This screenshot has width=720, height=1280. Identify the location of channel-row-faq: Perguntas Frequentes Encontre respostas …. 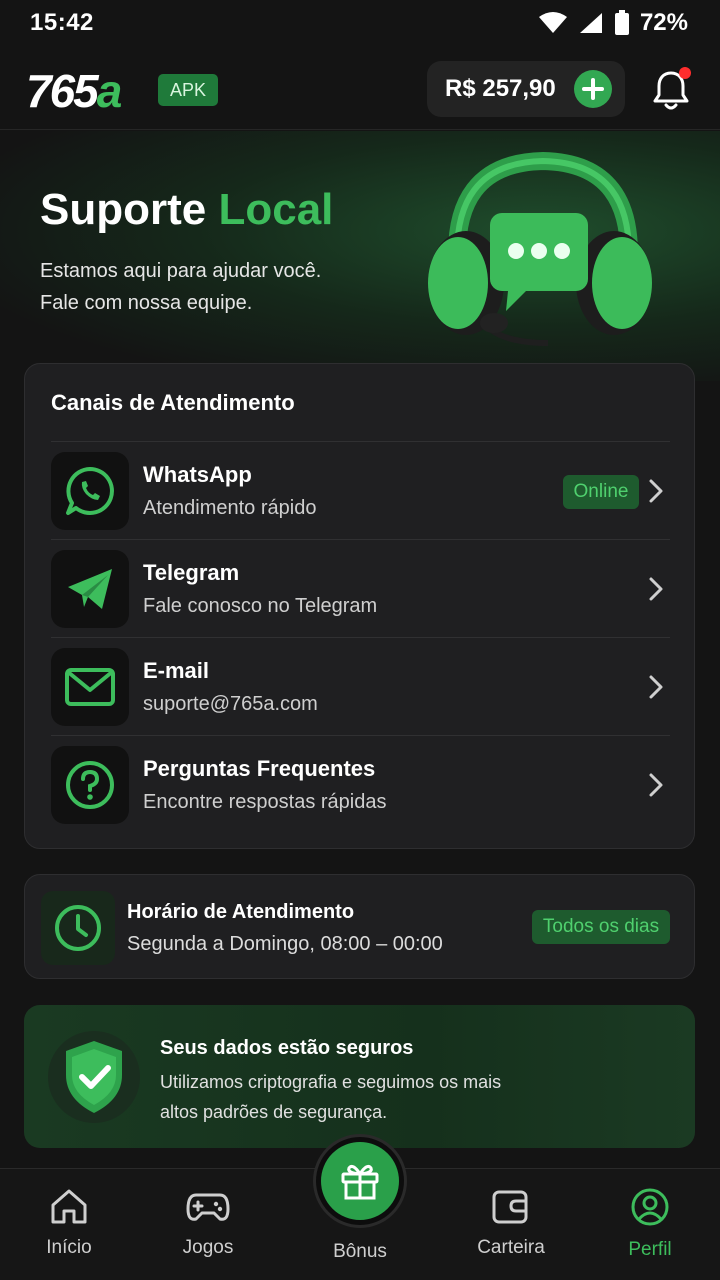
(360, 784).